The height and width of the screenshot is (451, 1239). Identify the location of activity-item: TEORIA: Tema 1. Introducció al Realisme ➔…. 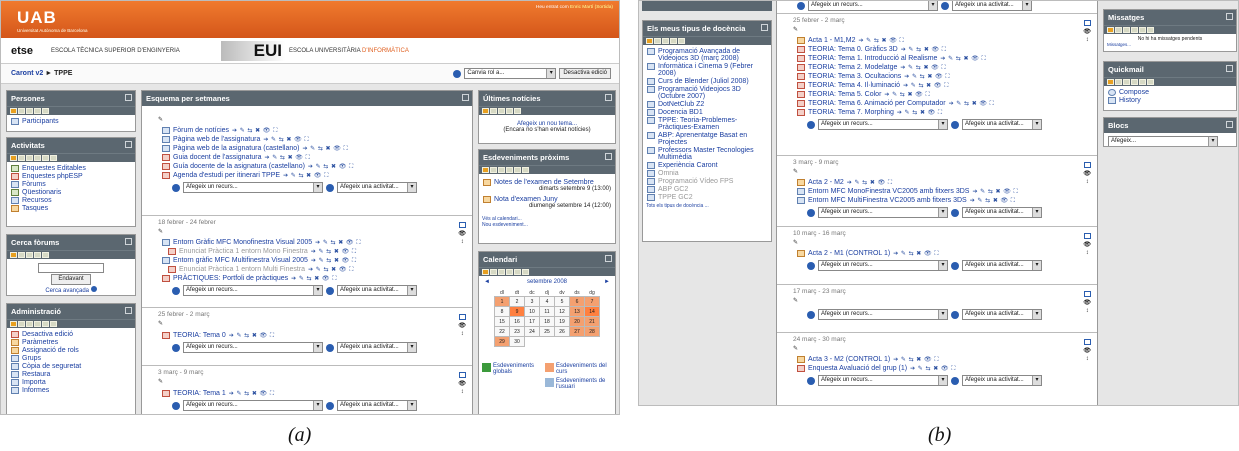
(942, 58).